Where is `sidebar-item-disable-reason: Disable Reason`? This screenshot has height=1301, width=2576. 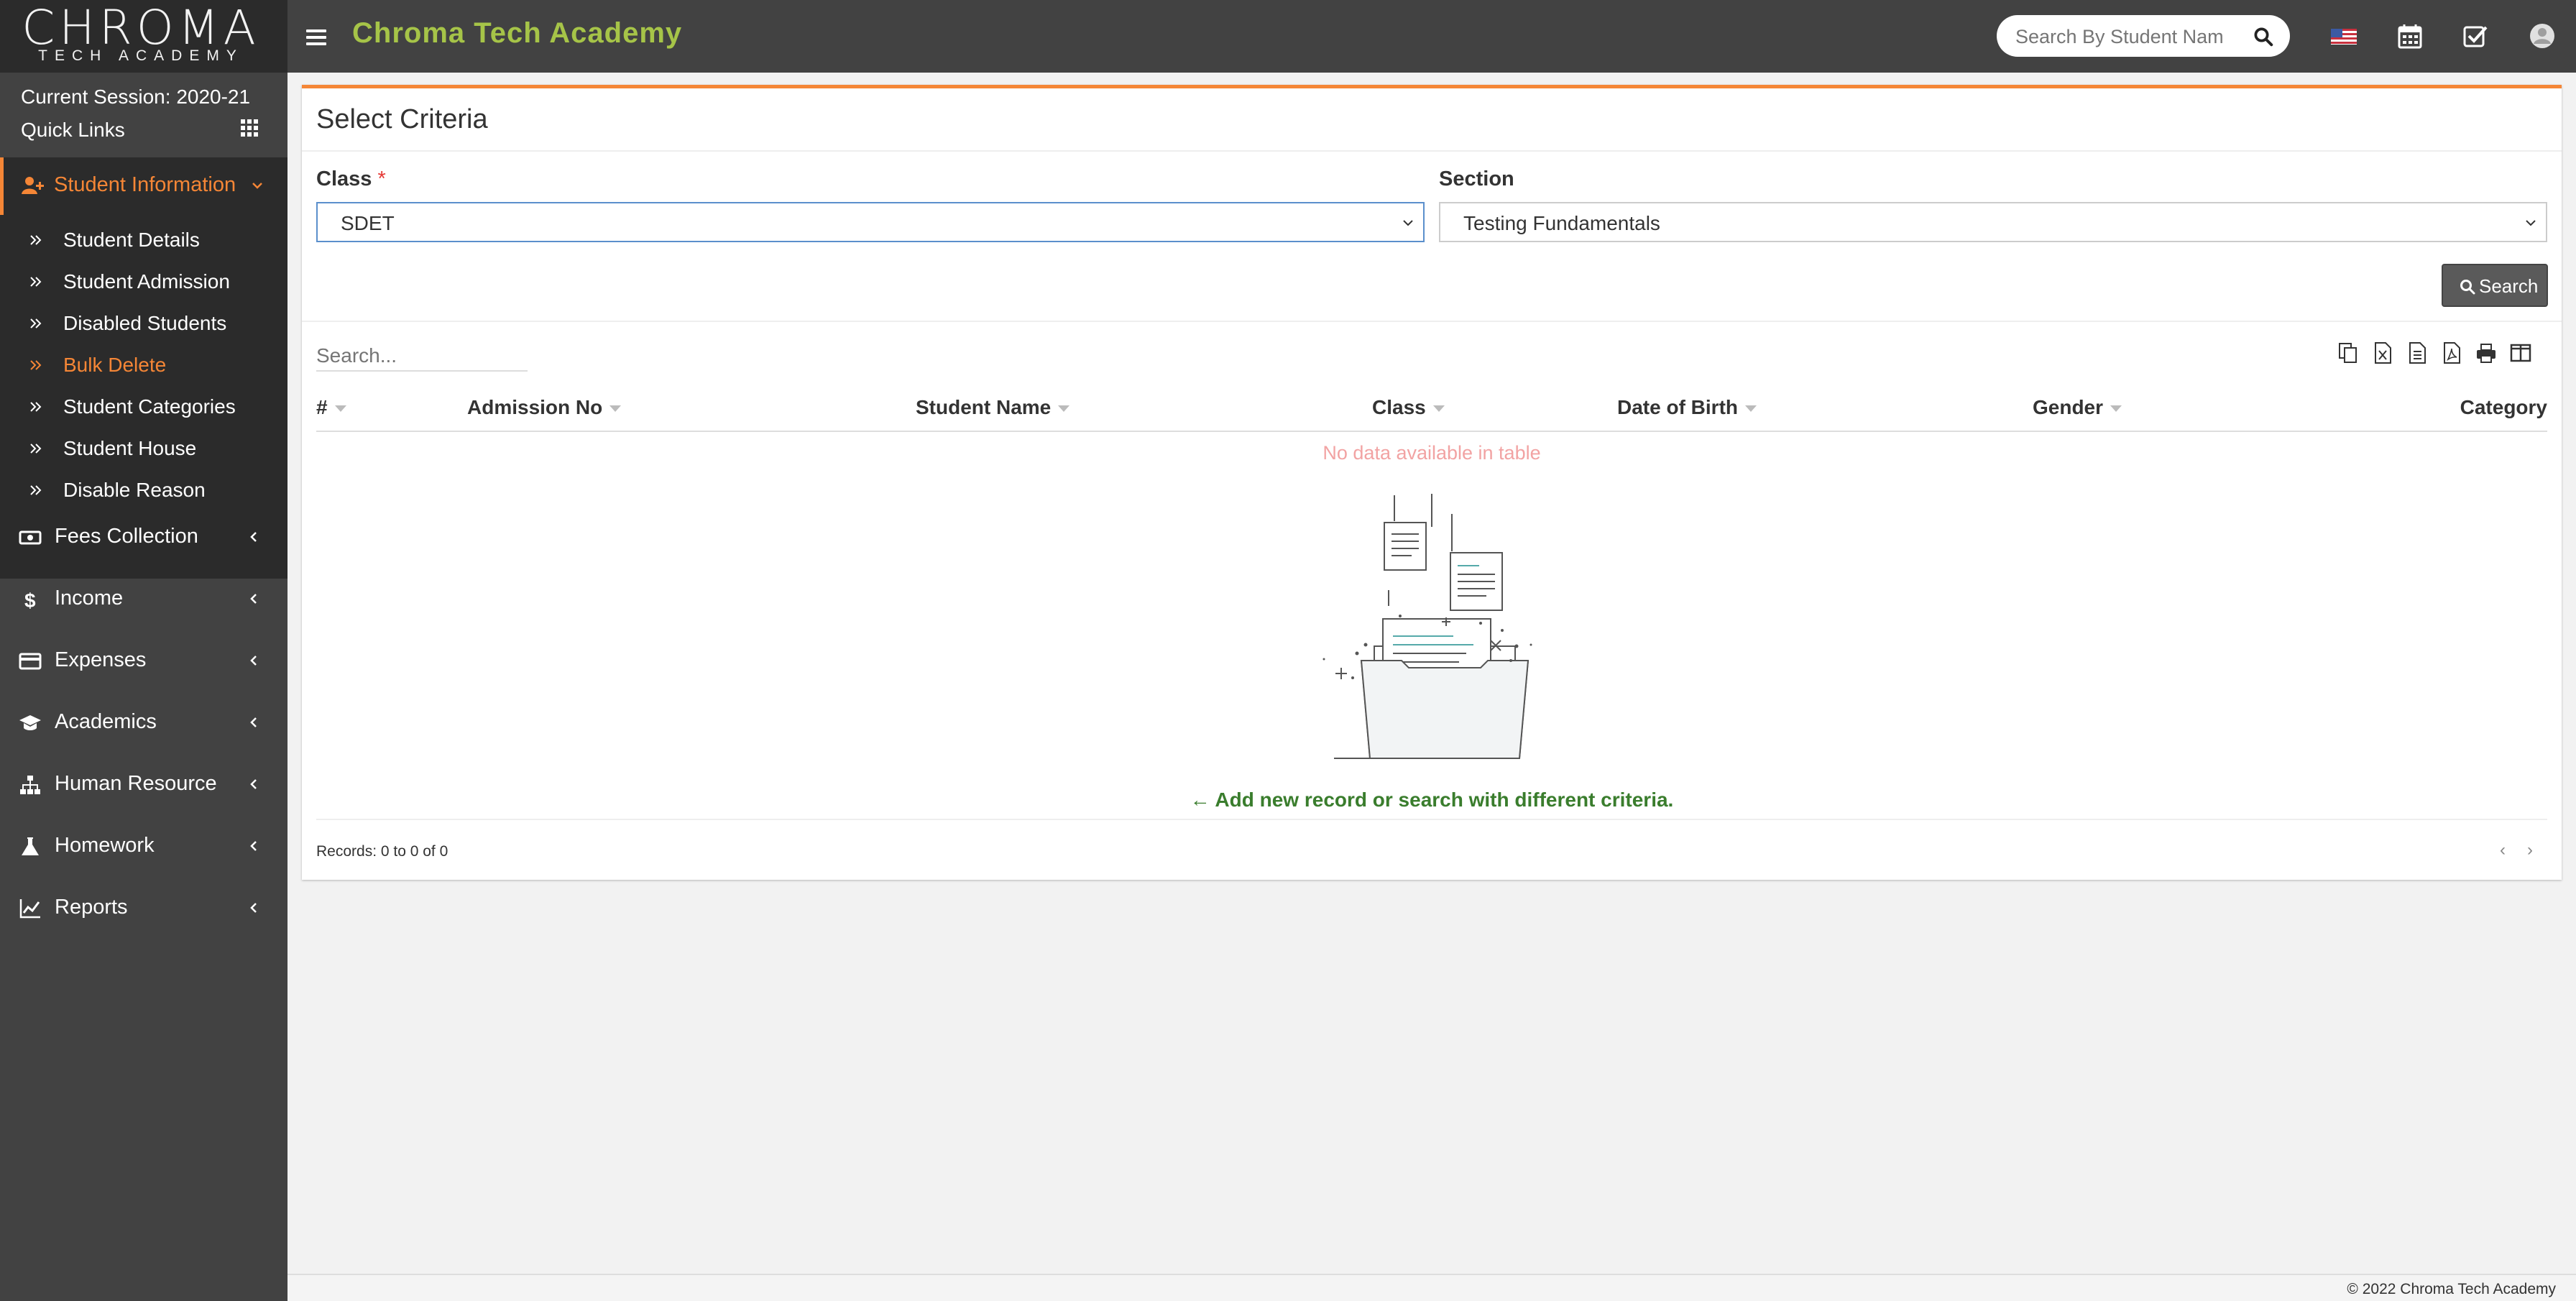 sidebar-item-disable-reason: Disable Reason is located at coordinates (144, 491).